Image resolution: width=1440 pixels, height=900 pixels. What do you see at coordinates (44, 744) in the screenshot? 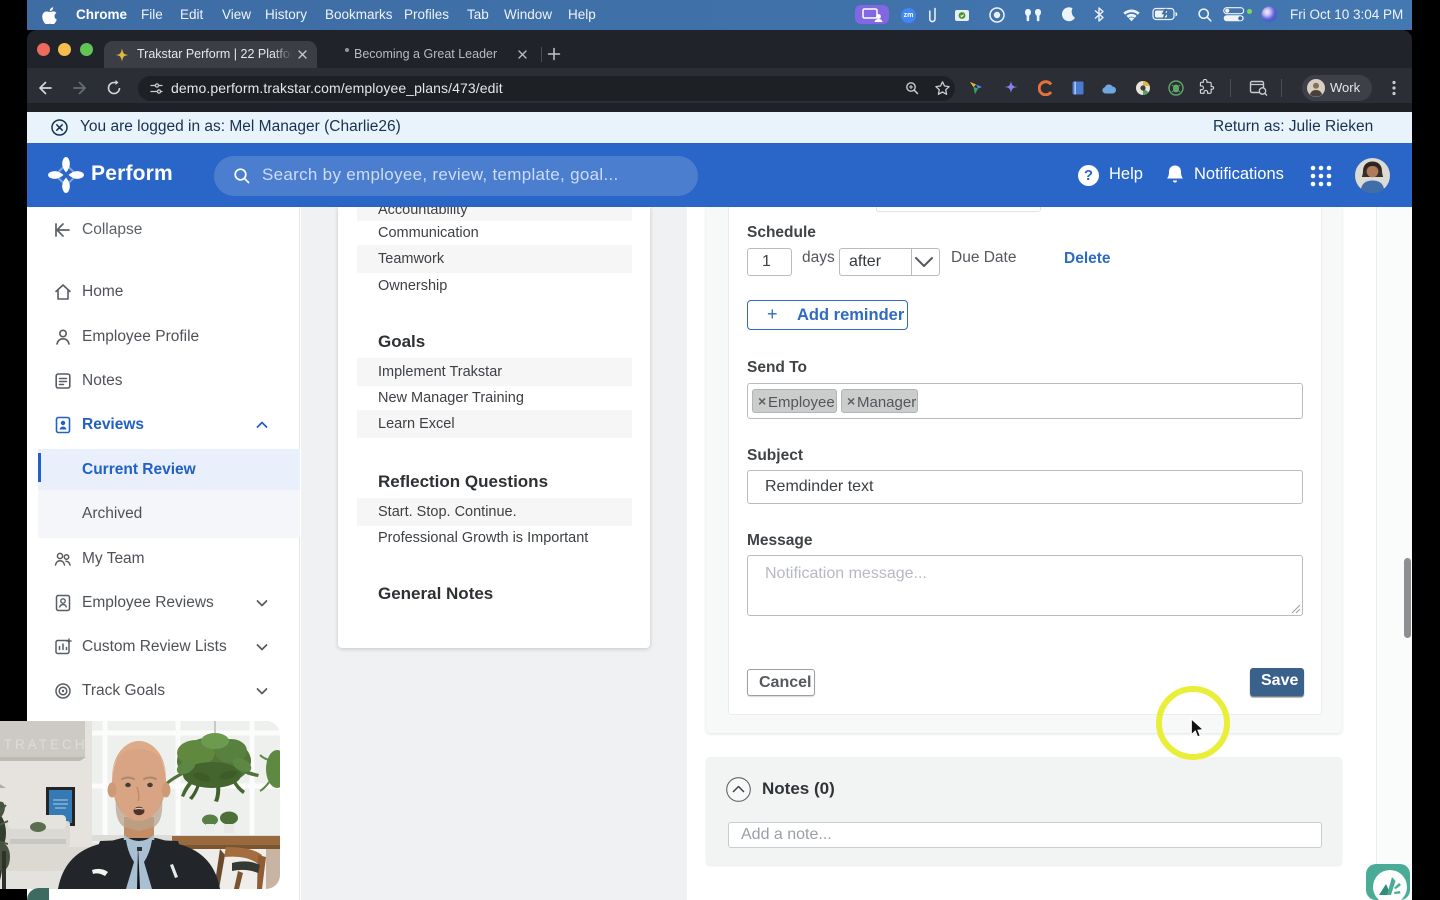
I see `svg-text: ITRATECH` at bounding box center [44, 744].